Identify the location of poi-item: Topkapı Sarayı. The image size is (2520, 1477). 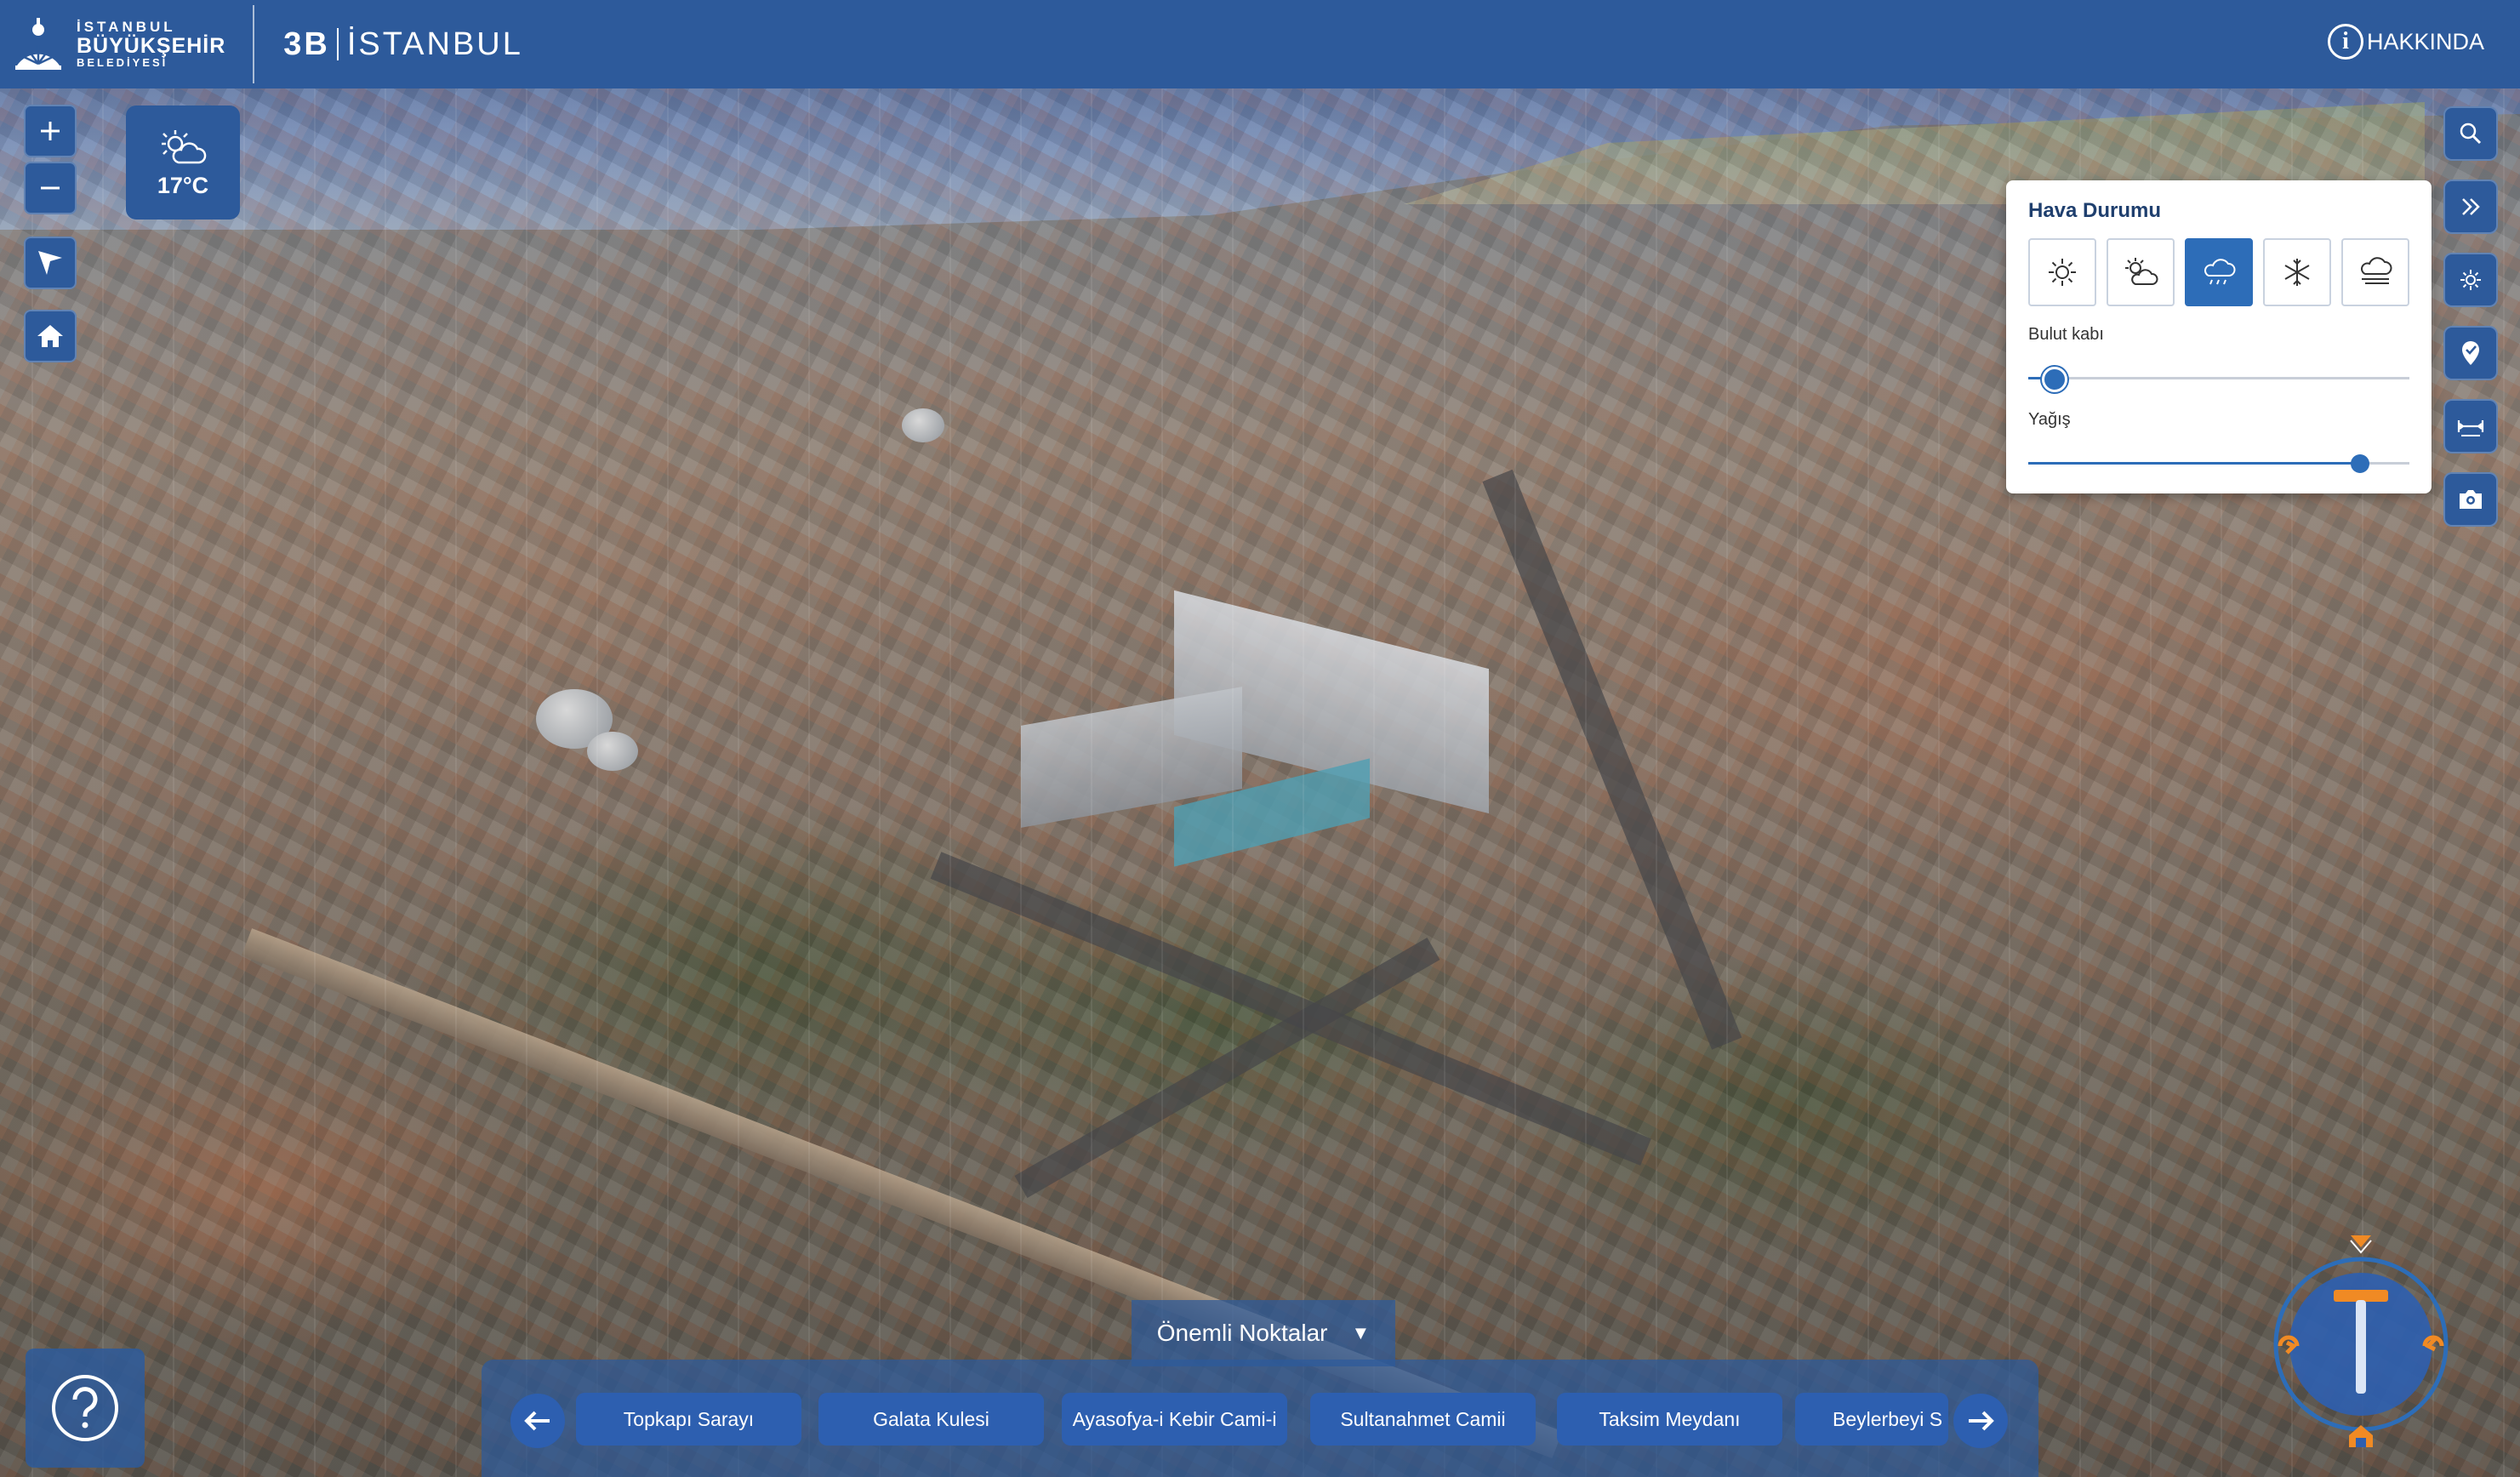
(689, 1419).